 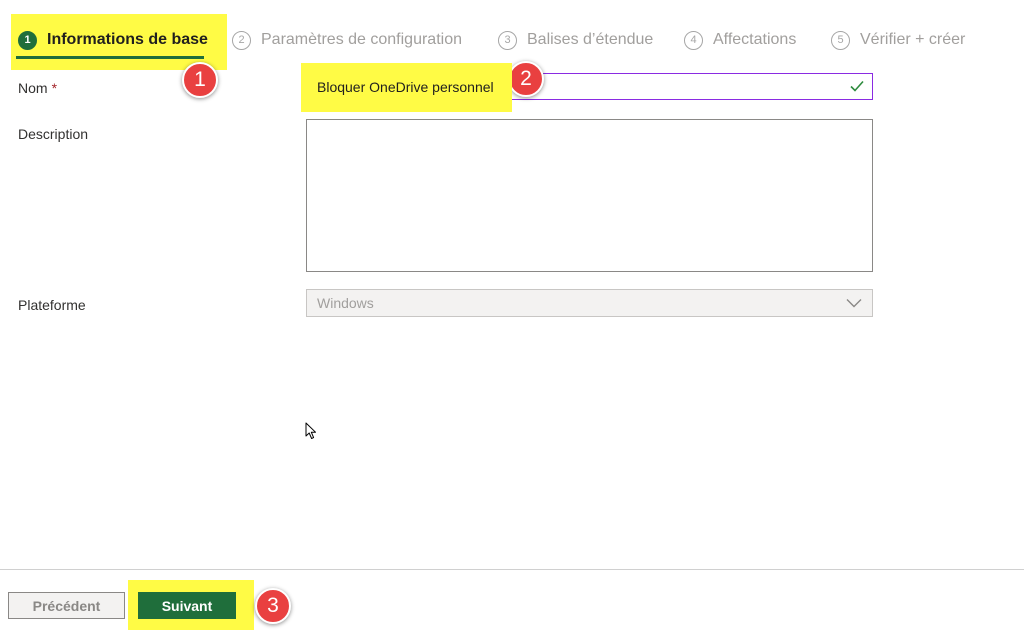 I want to click on step-label: Affectations, so click(x=755, y=39).